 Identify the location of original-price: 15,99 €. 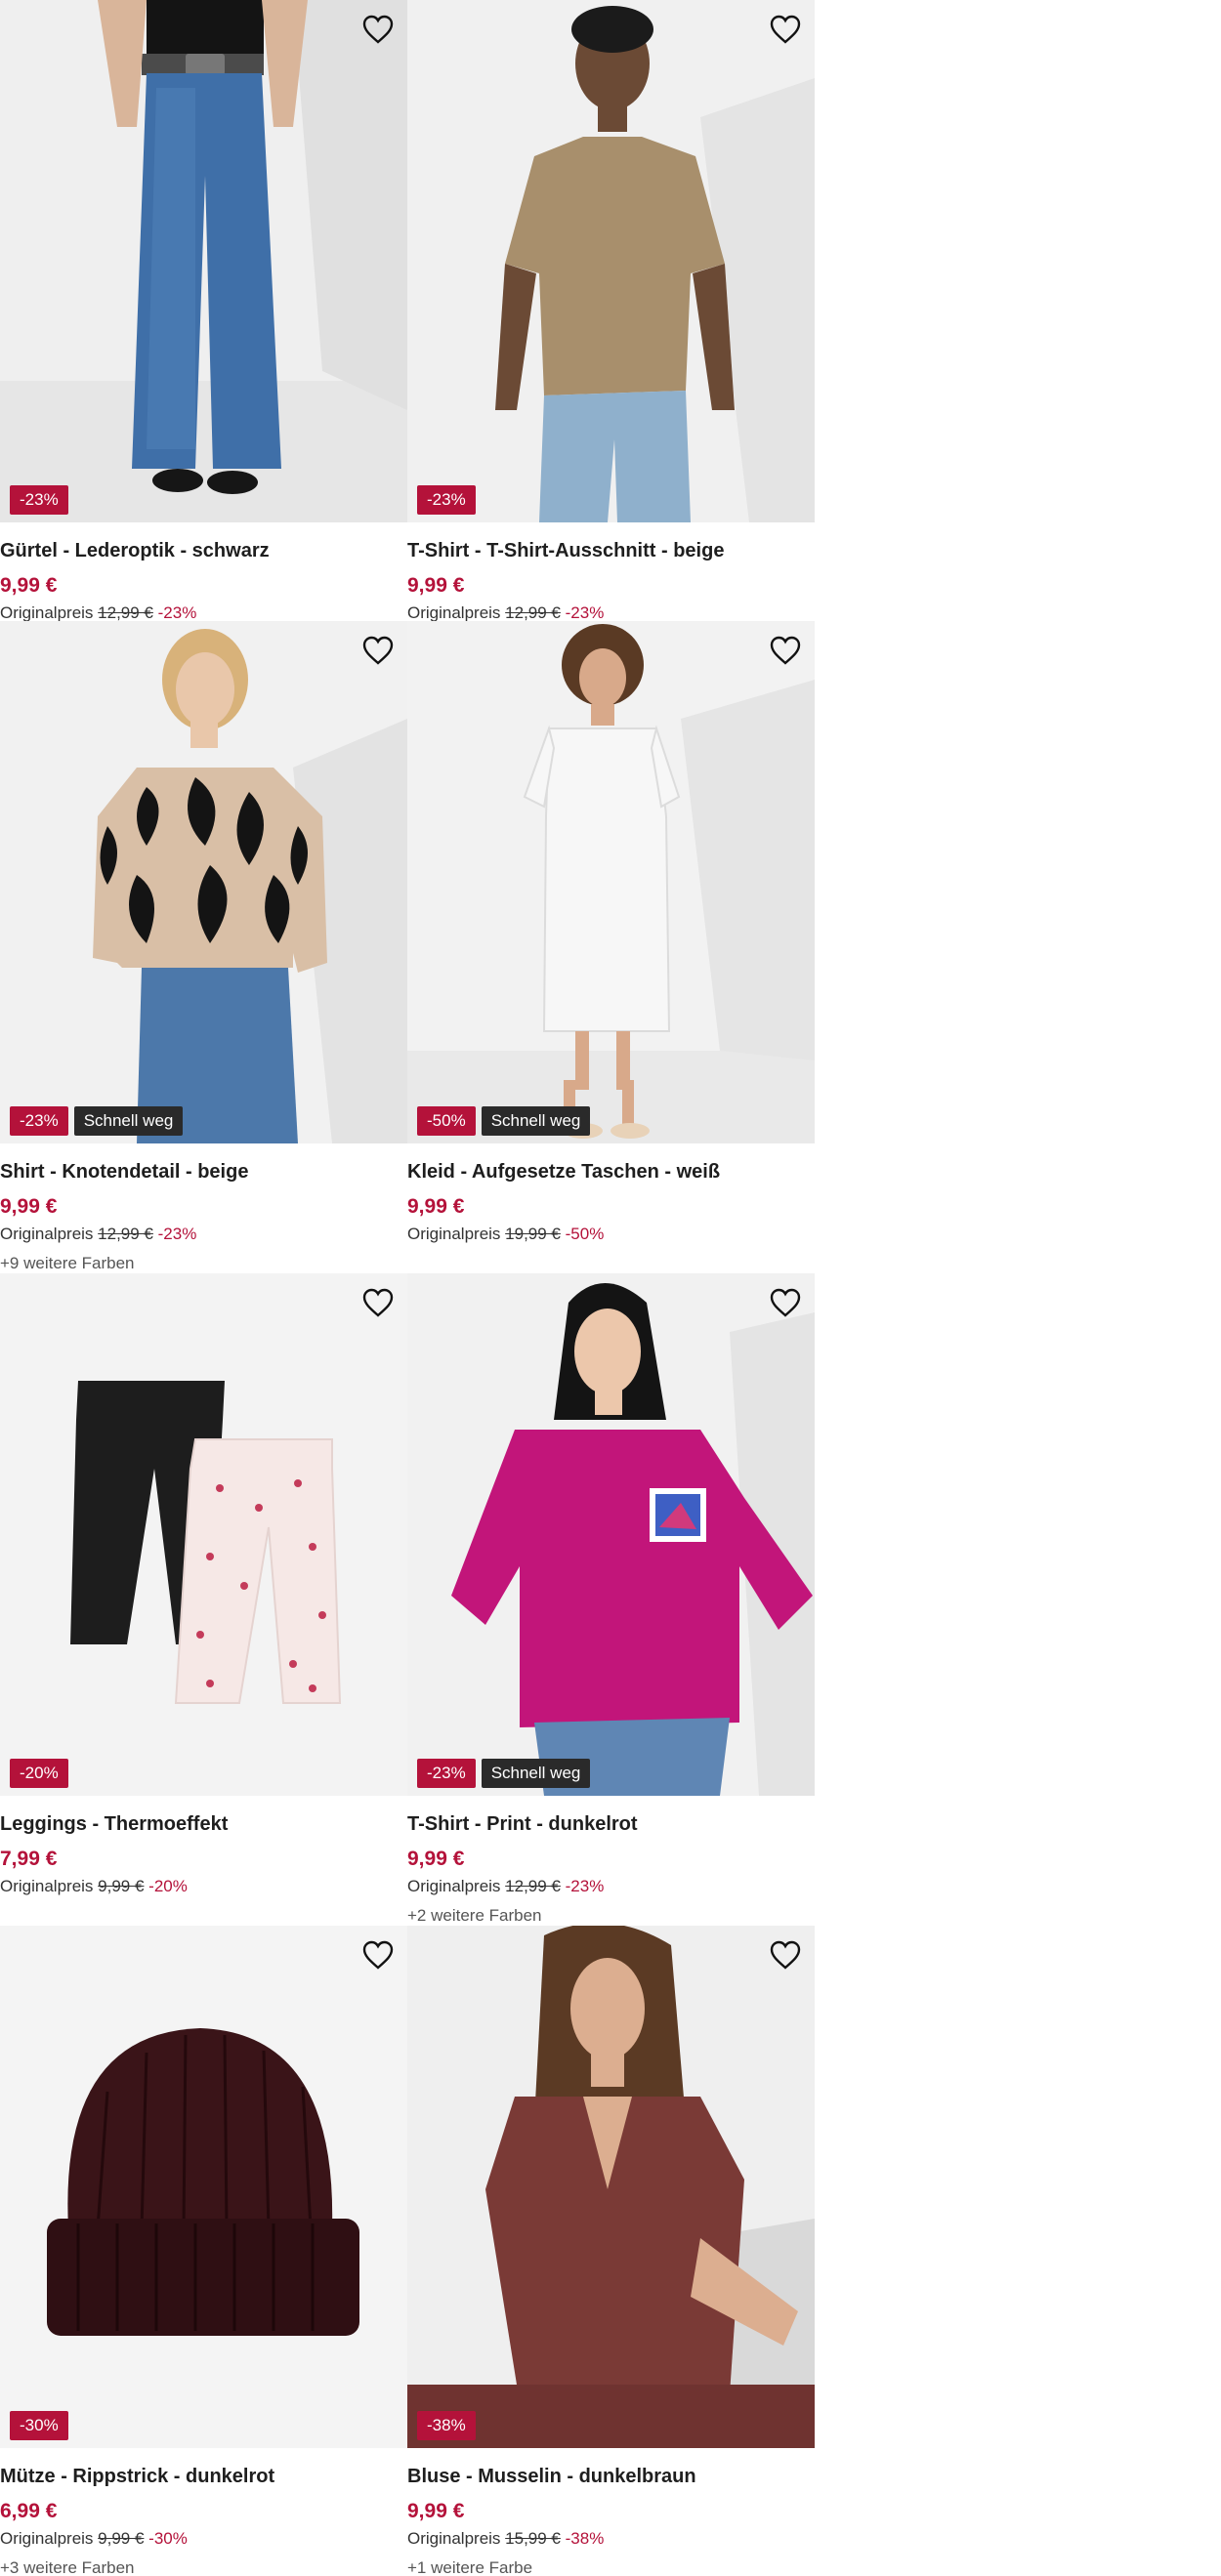
(533, 2538).